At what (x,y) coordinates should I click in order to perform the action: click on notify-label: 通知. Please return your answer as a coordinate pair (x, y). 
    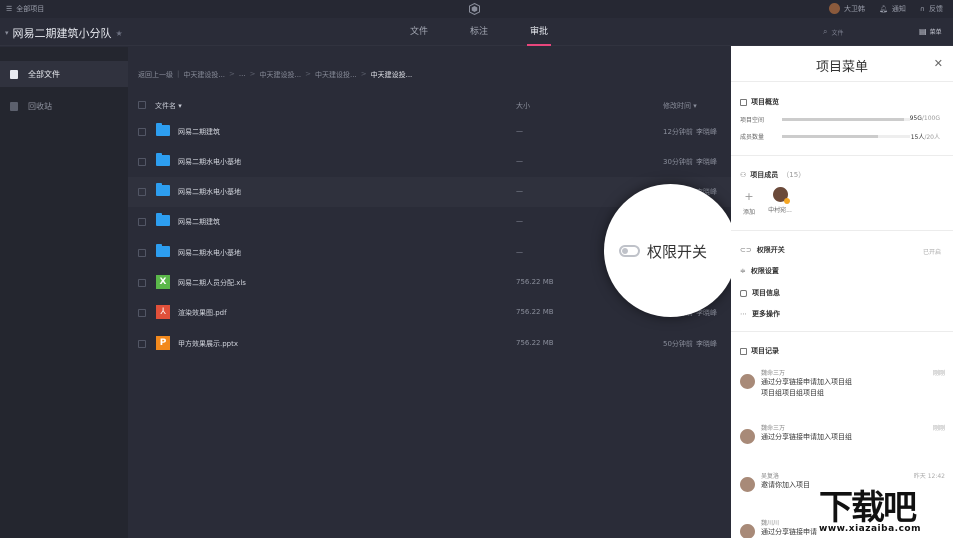
    Looking at the image, I should click on (898, 8).